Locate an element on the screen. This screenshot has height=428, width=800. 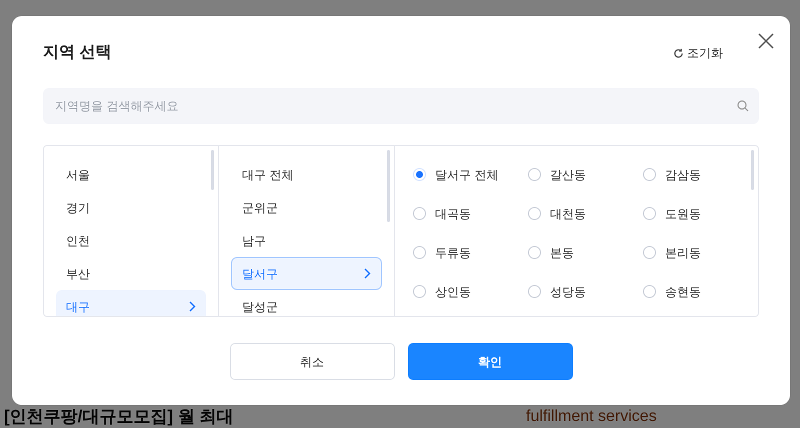
search-icon is located at coordinates (743, 106).